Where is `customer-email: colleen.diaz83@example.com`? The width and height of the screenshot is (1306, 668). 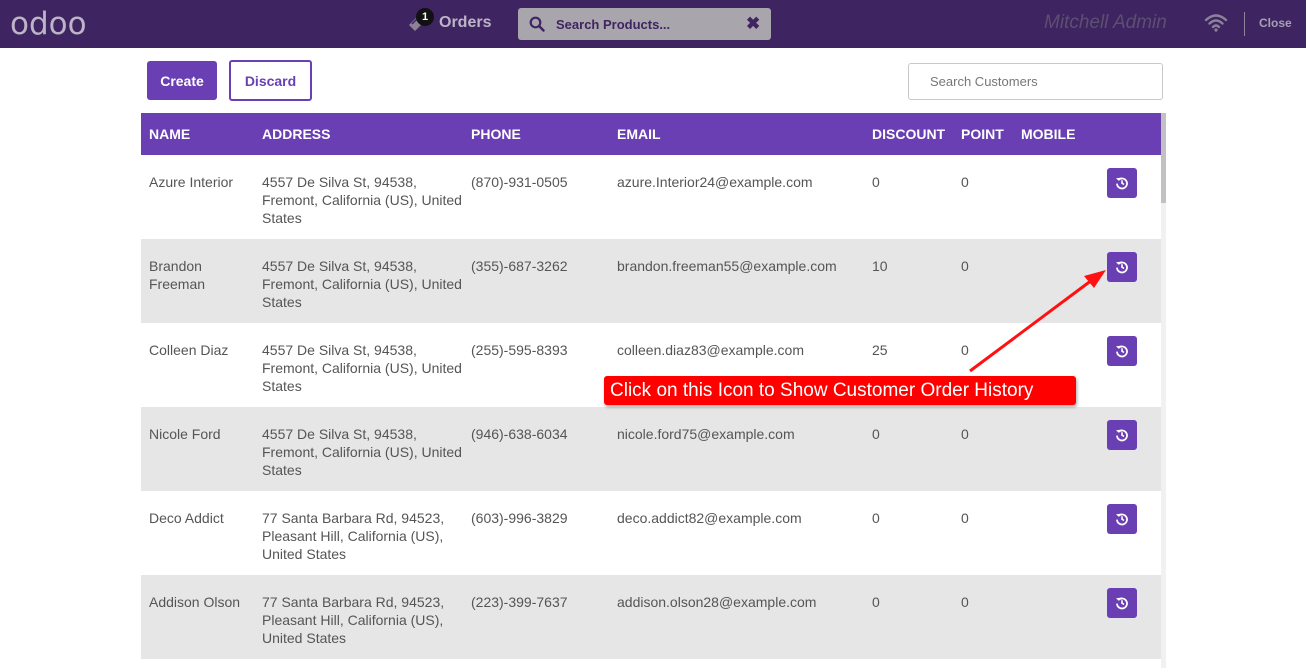
customer-email: colleen.diaz83@example.com is located at coordinates (710, 350).